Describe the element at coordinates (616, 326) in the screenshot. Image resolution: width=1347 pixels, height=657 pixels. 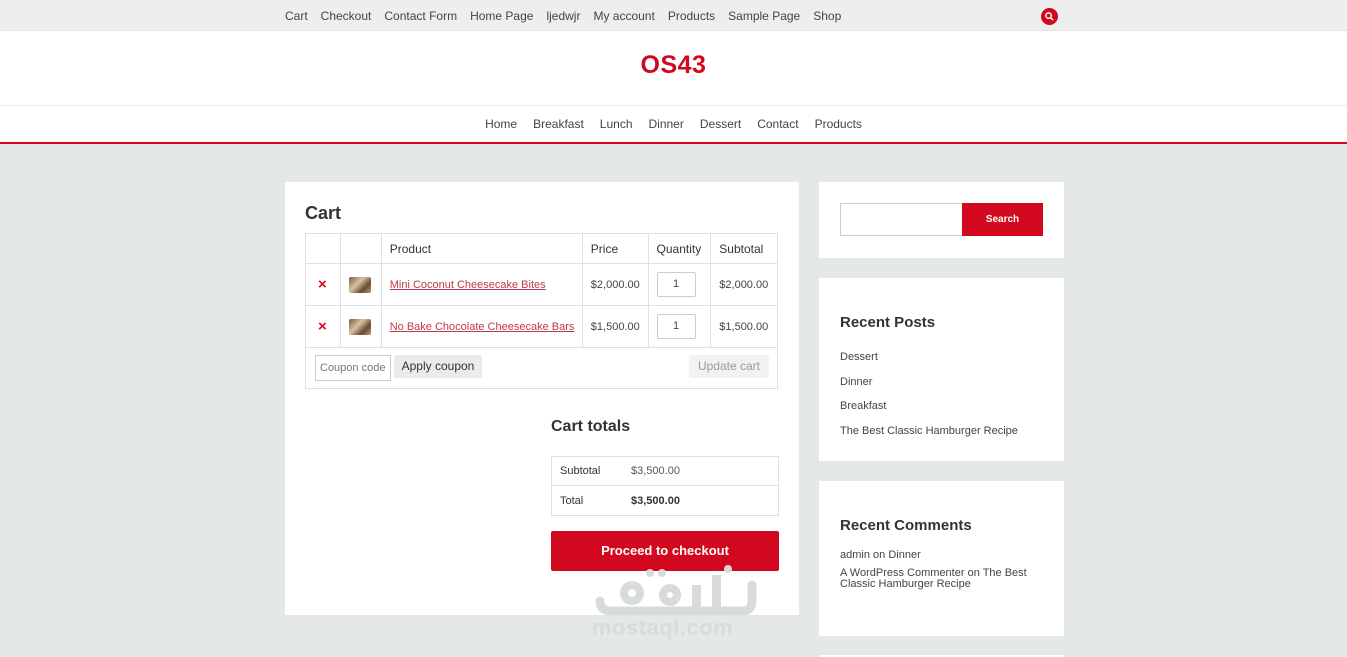
I see `product-price: $1,500.00` at that location.